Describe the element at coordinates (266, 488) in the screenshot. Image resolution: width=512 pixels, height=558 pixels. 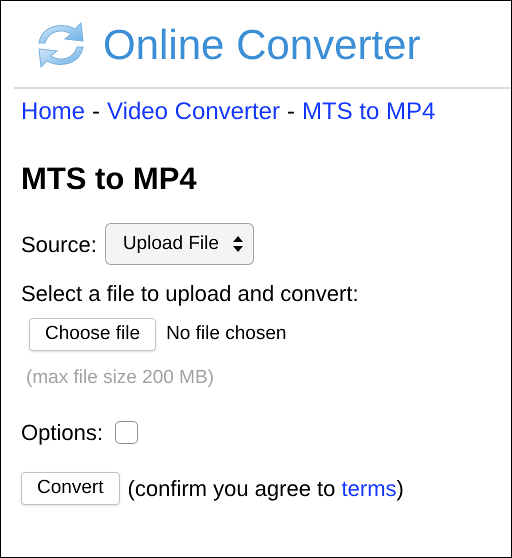
I see `terms-note: (confirm you agree to terms)` at that location.